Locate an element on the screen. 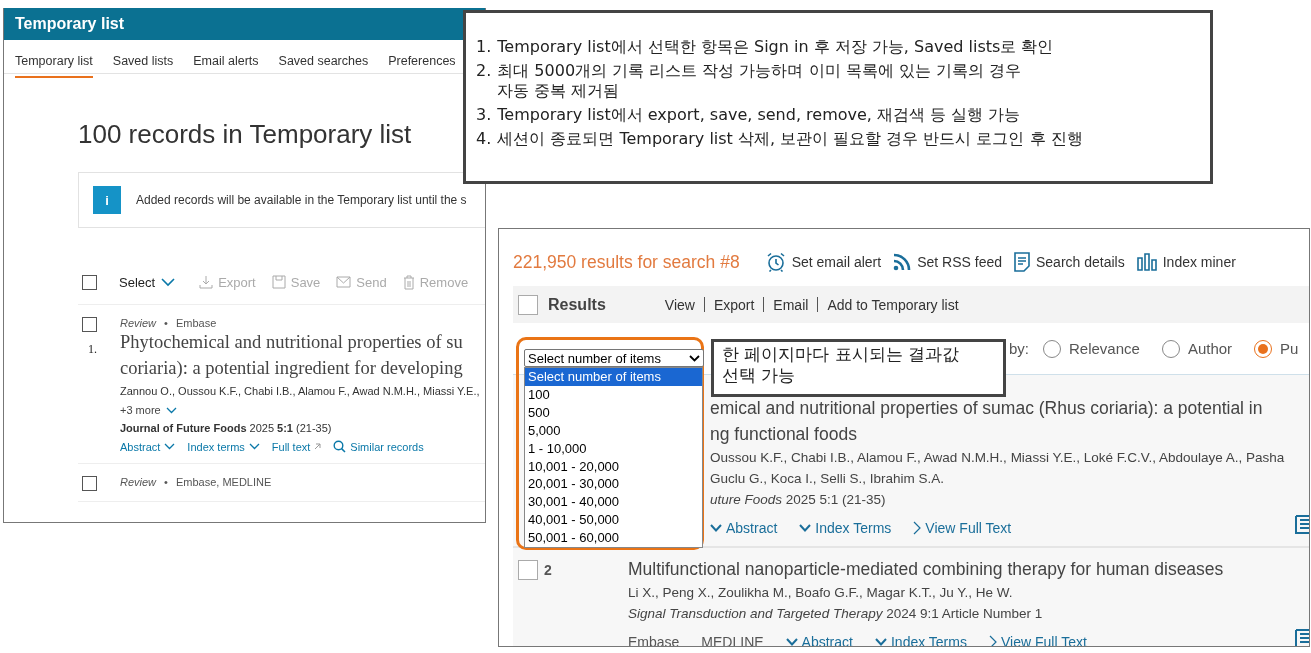 This screenshot has height=653, width=1311. dropdown-option: 20,001 - 30,000 is located at coordinates (613, 484).